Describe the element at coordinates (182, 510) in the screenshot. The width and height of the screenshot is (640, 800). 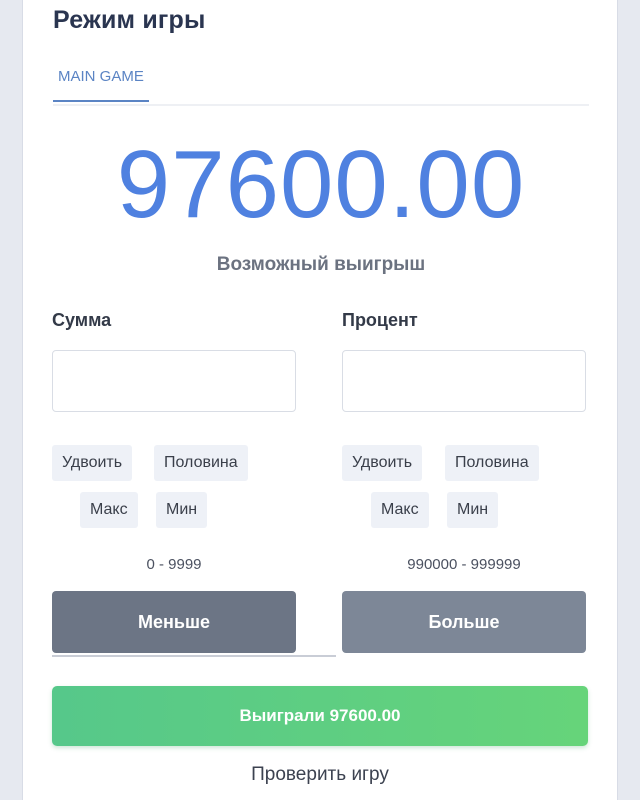
I see `amount-min-button: Мин` at that location.